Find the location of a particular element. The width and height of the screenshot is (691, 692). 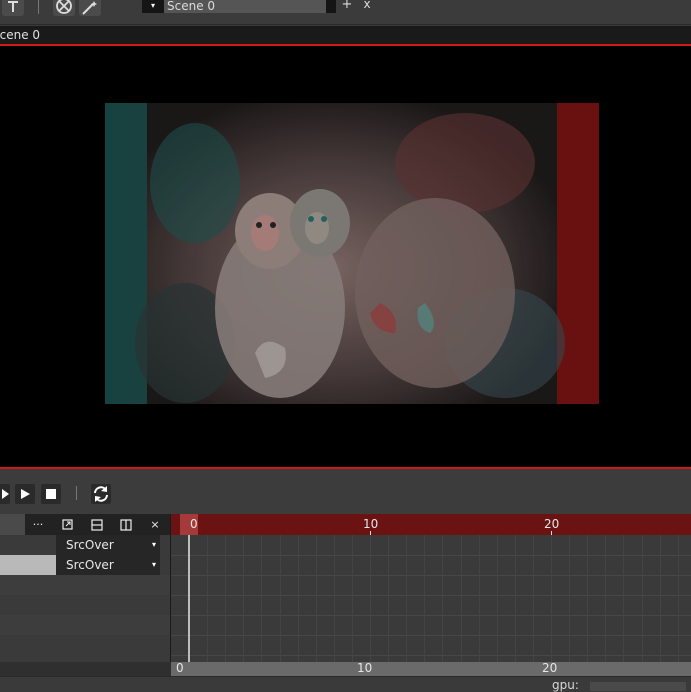

stop-button is located at coordinates (51, 494).